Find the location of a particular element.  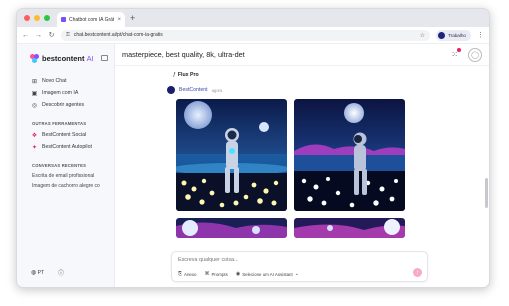

bot-avatar is located at coordinates (171, 90).